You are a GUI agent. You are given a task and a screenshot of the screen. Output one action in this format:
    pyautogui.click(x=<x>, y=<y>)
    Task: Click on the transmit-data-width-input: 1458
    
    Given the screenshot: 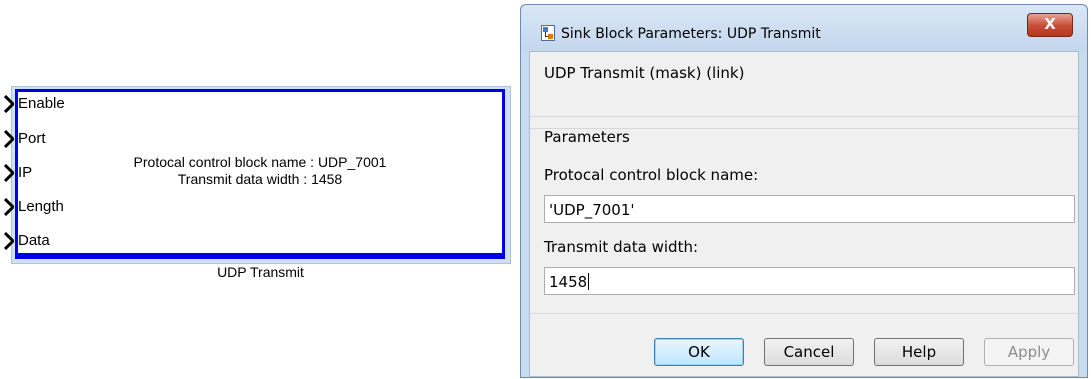 What is the action you would take?
    pyautogui.click(x=809, y=281)
    